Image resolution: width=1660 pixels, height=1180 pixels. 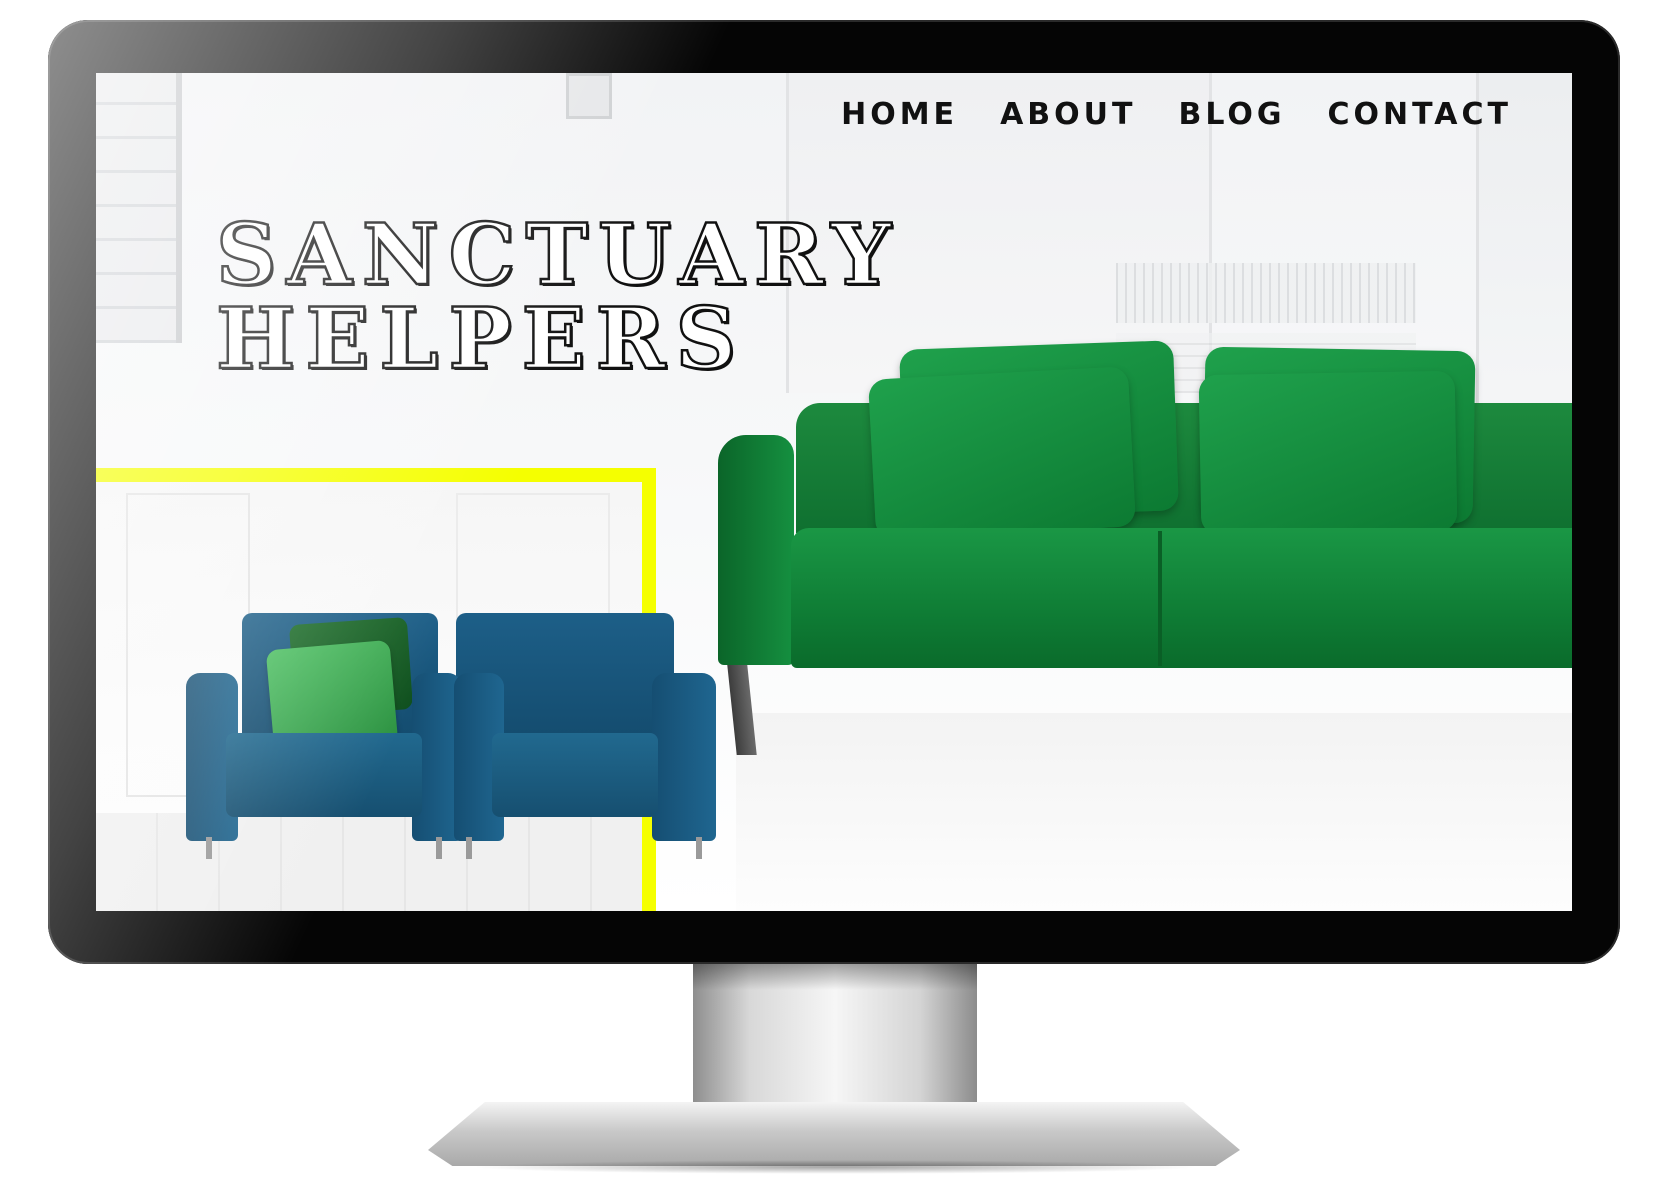 What do you see at coordinates (139, 208) in the screenshot?
I see `background-window` at bounding box center [139, 208].